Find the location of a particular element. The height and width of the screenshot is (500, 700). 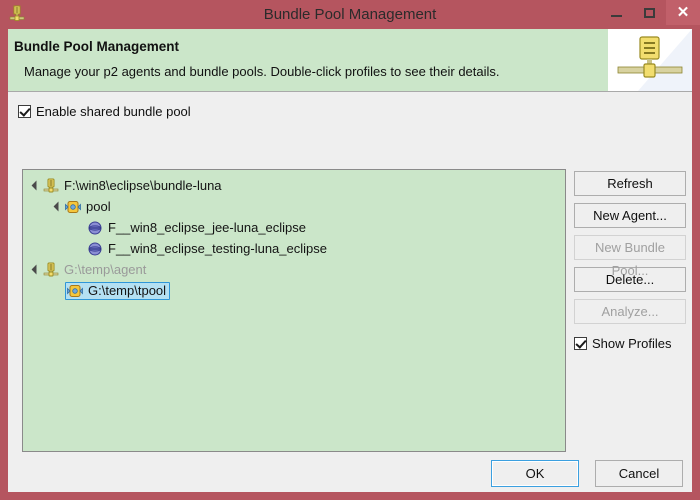

title-bar: Bundle Pool Management ✕ is located at coordinates (350, 14).